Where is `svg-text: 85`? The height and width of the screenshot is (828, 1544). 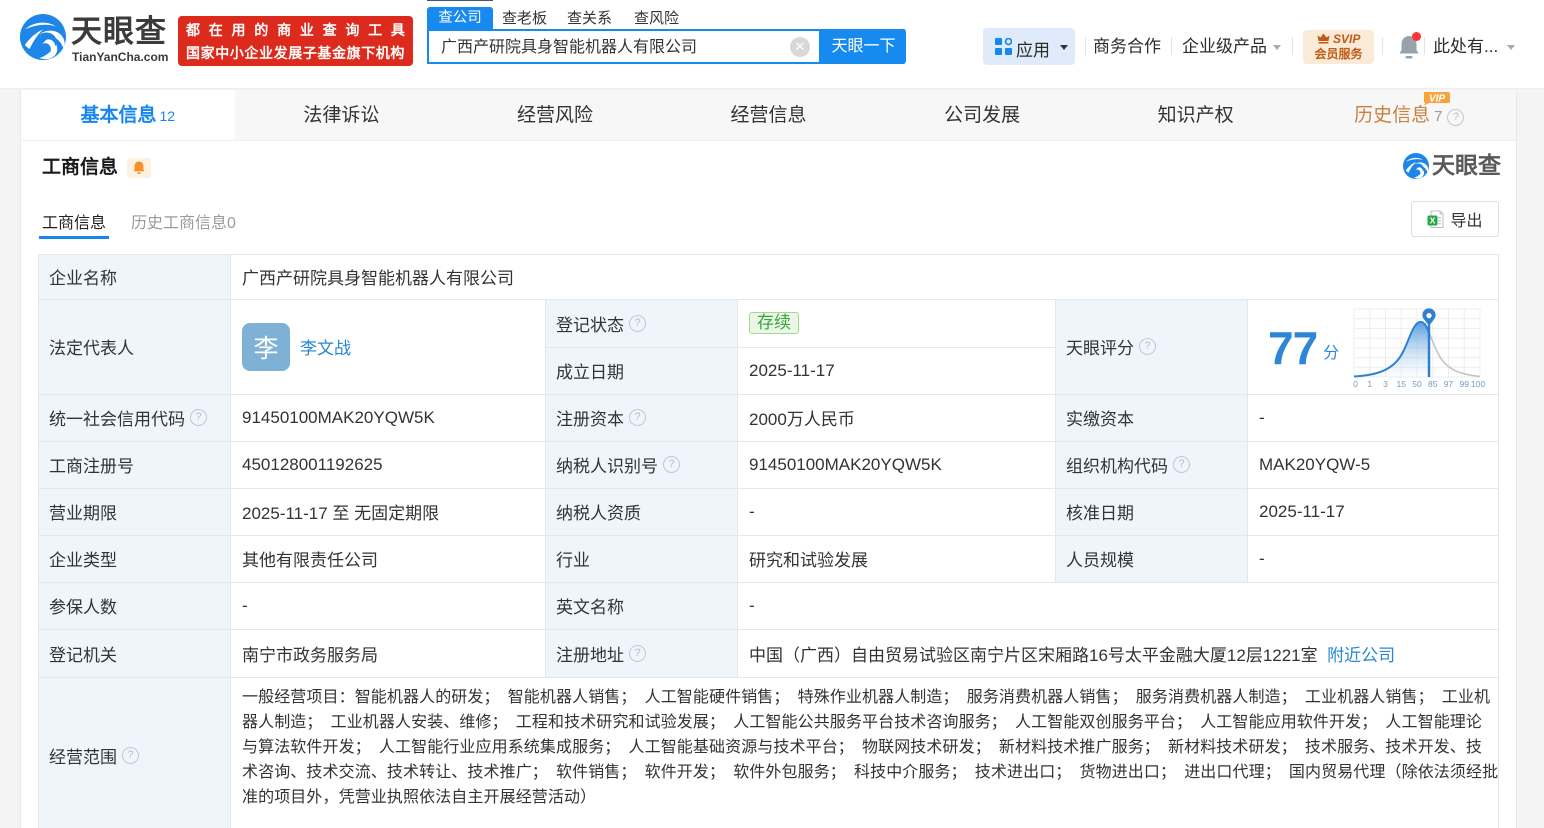
svg-text: 85 is located at coordinates (1433, 384).